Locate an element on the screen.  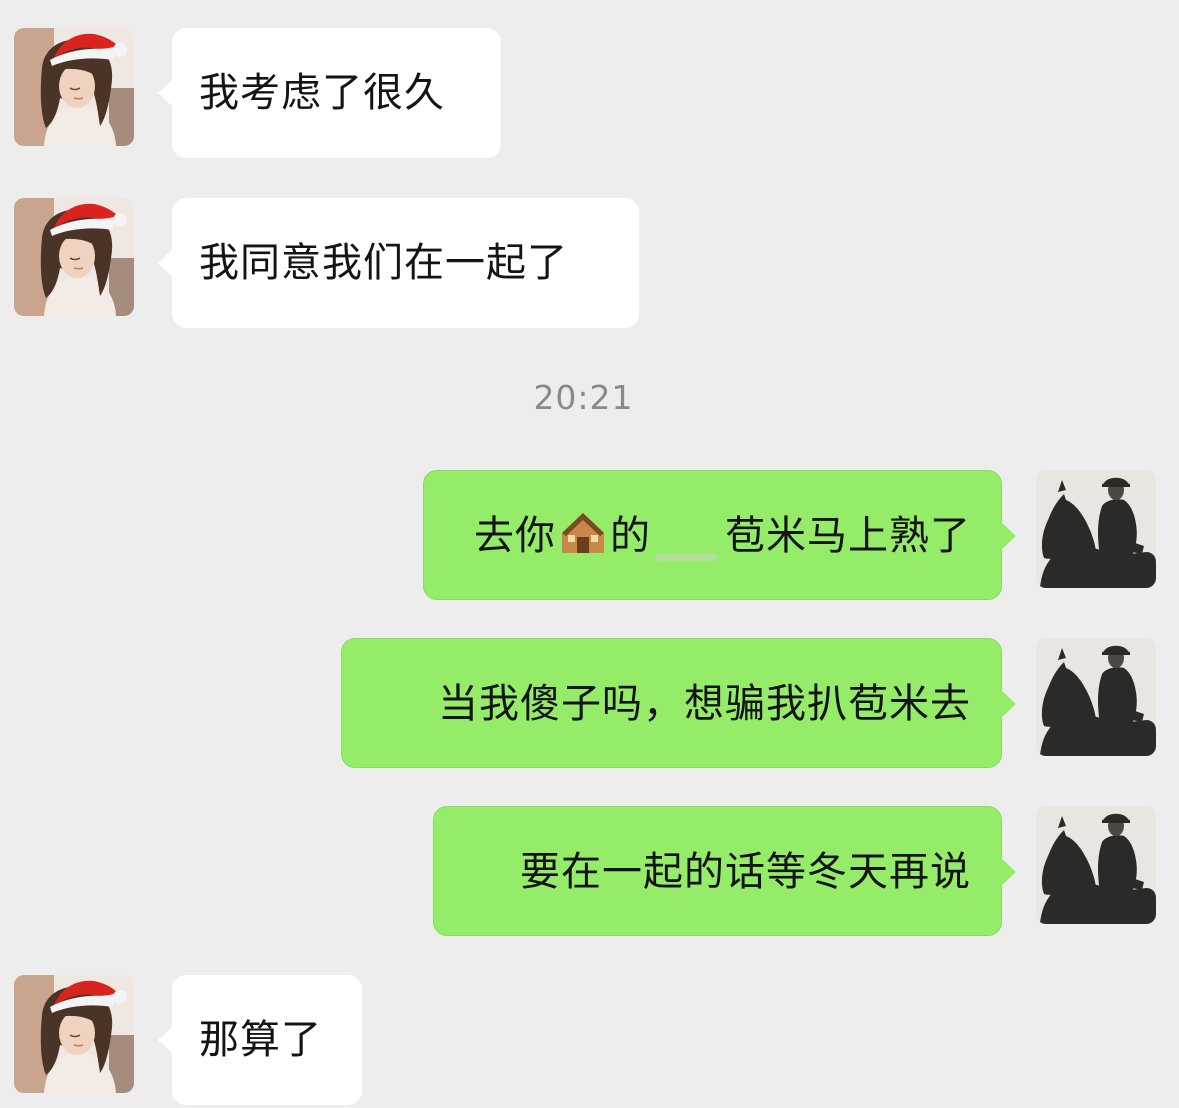
message-bubble-outgoing: 去你 的 苞米马上熟了 is located at coordinates (719, 535).